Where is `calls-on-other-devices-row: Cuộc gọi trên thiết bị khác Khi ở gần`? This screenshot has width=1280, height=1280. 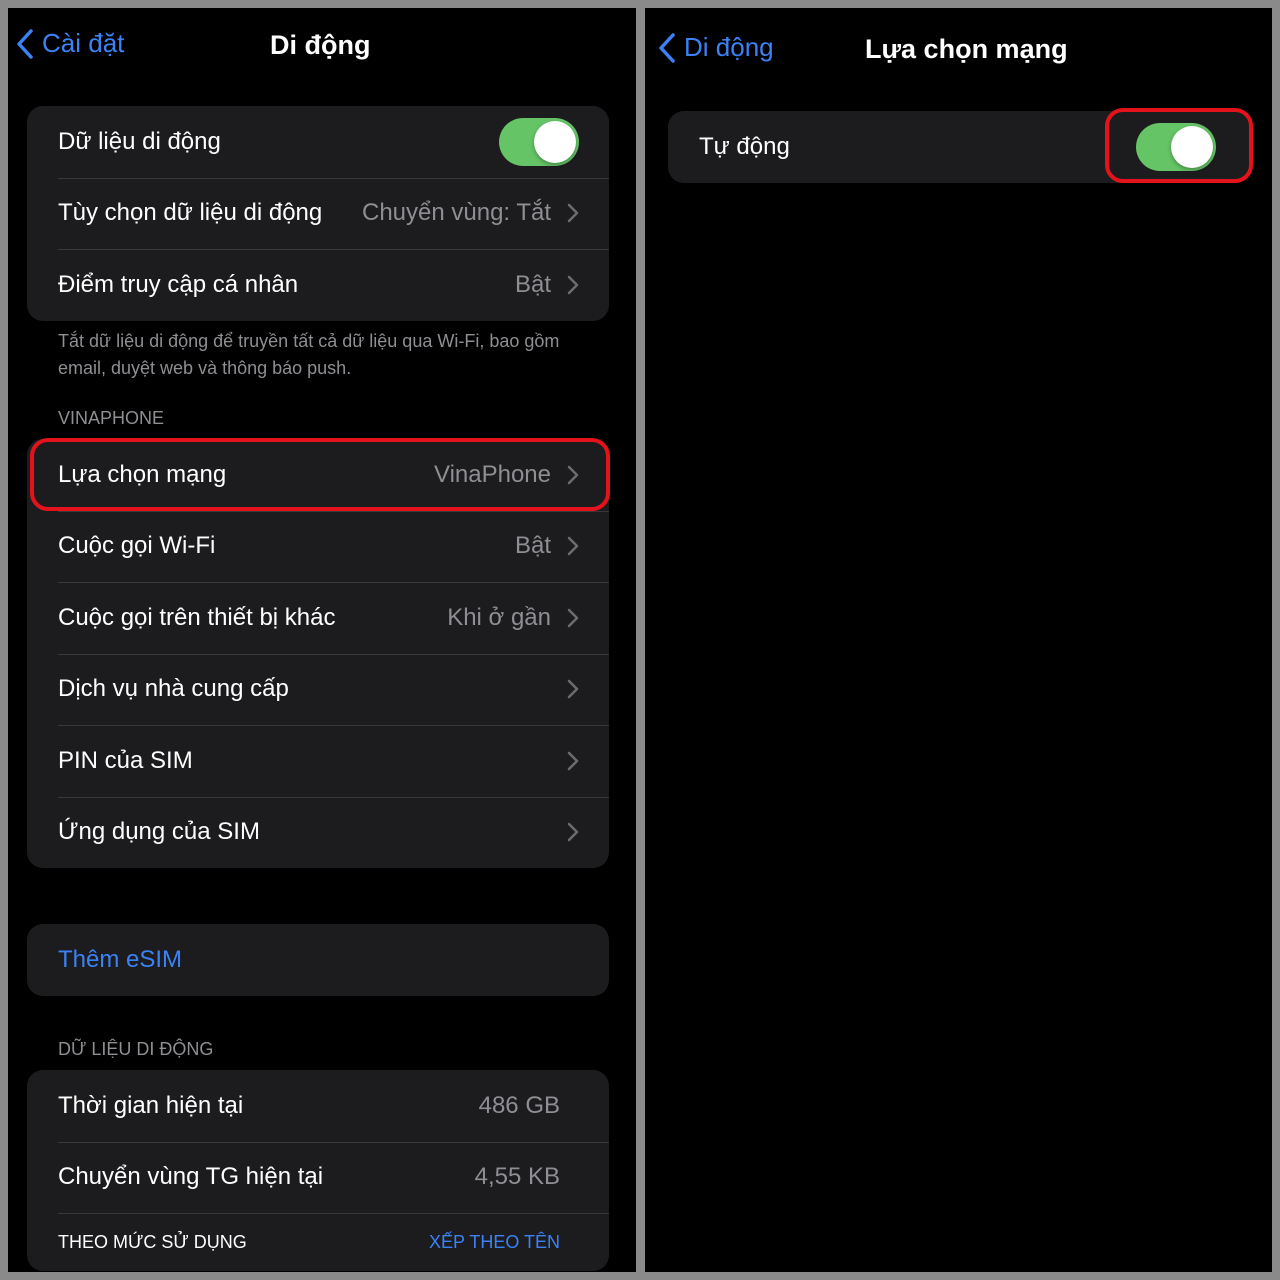 calls-on-other-devices-row: Cuộc gọi trên thiết bị khác Khi ở gần is located at coordinates (318, 618).